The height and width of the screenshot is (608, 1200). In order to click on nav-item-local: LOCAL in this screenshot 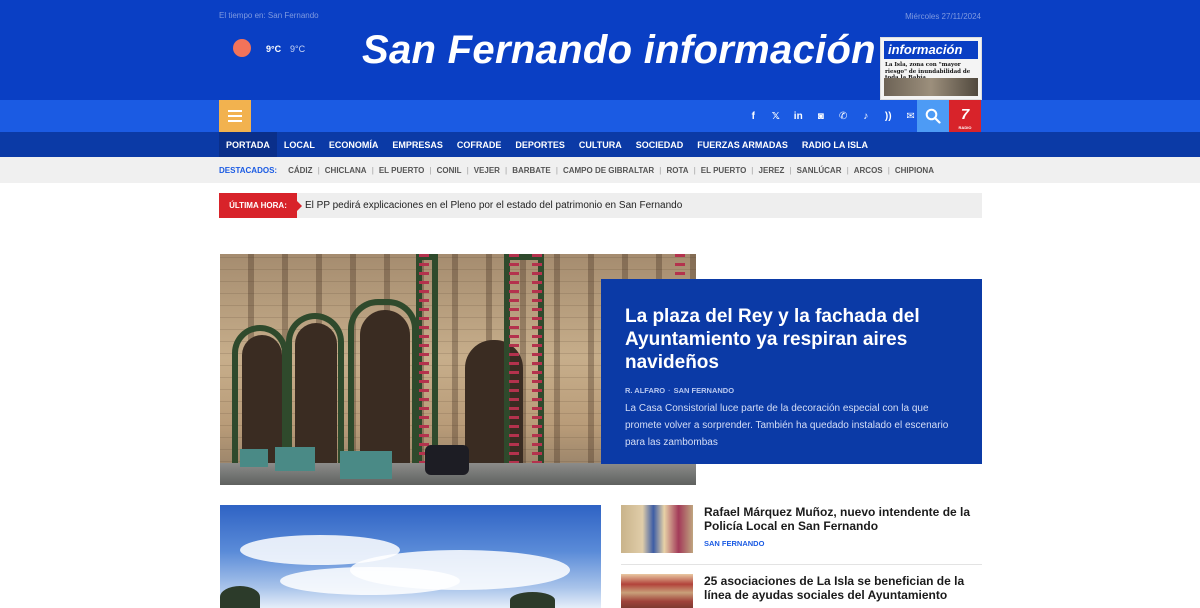, I will do `click(299, 145)`.